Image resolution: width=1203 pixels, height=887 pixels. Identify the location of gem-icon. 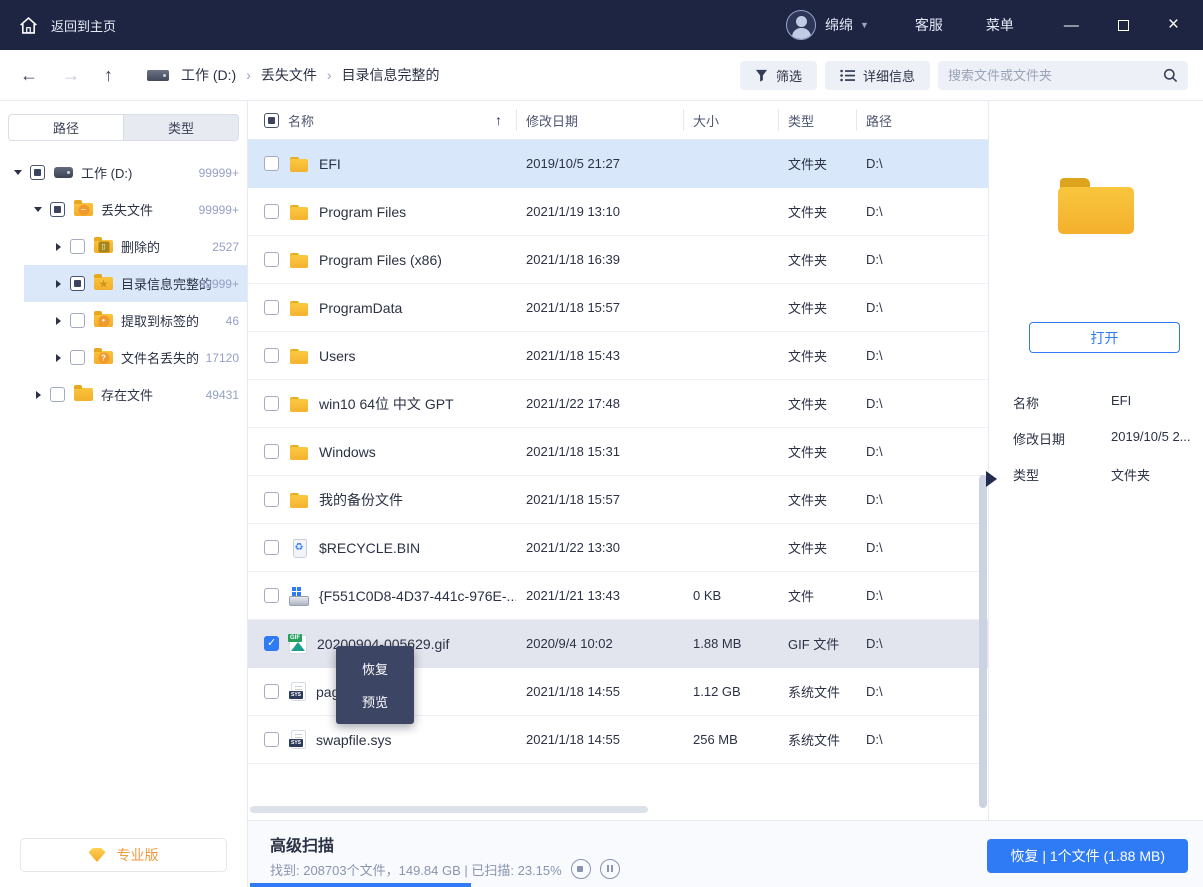
(97, 855).